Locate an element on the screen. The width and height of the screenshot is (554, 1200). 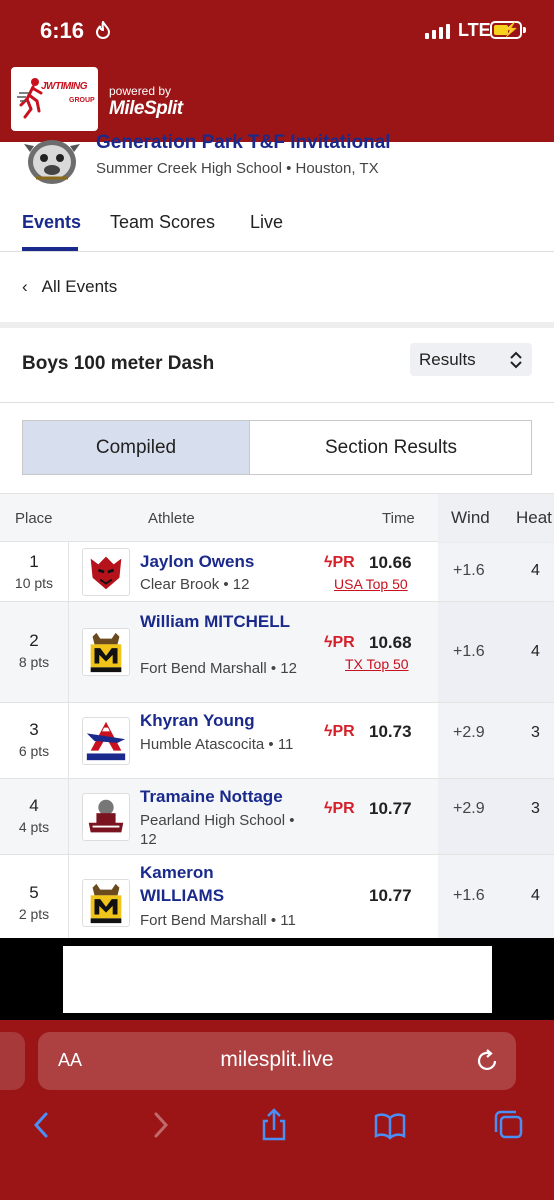
bulldog-logo is located at coordinates (52, 162).